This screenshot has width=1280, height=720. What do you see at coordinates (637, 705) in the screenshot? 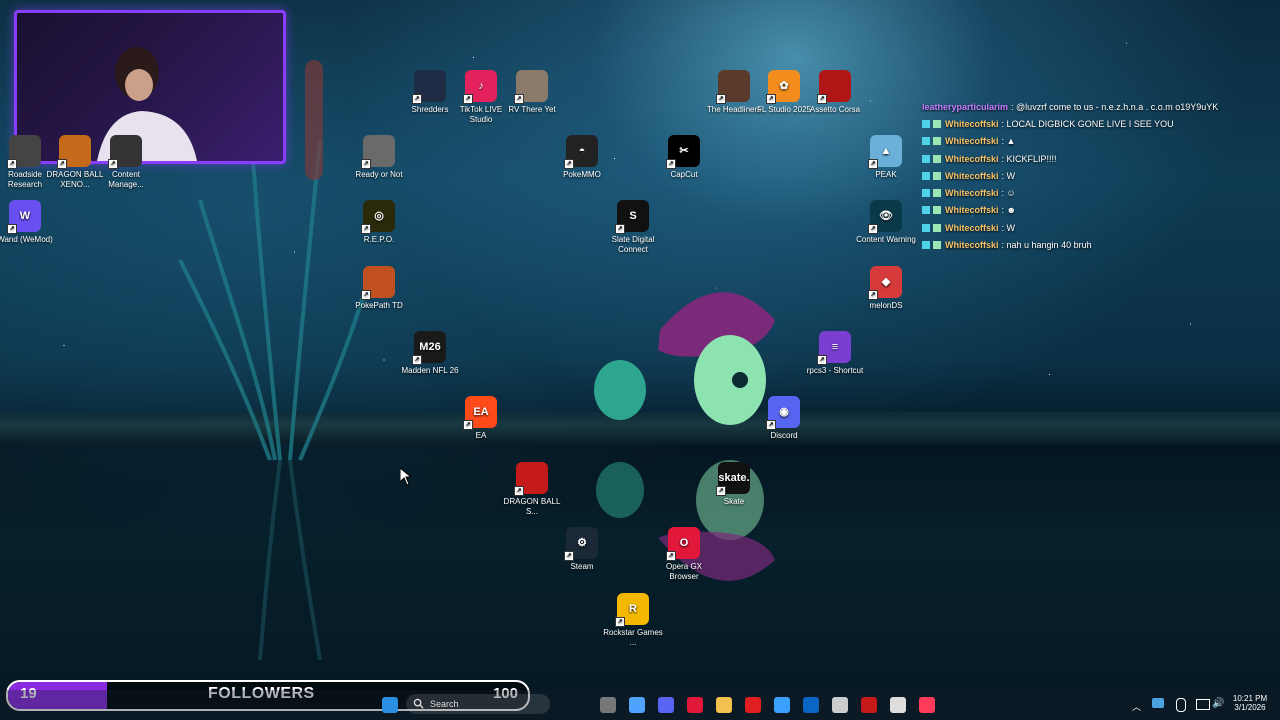
I see `taskbar-copilot-icon` at bounding box center [637, 705].